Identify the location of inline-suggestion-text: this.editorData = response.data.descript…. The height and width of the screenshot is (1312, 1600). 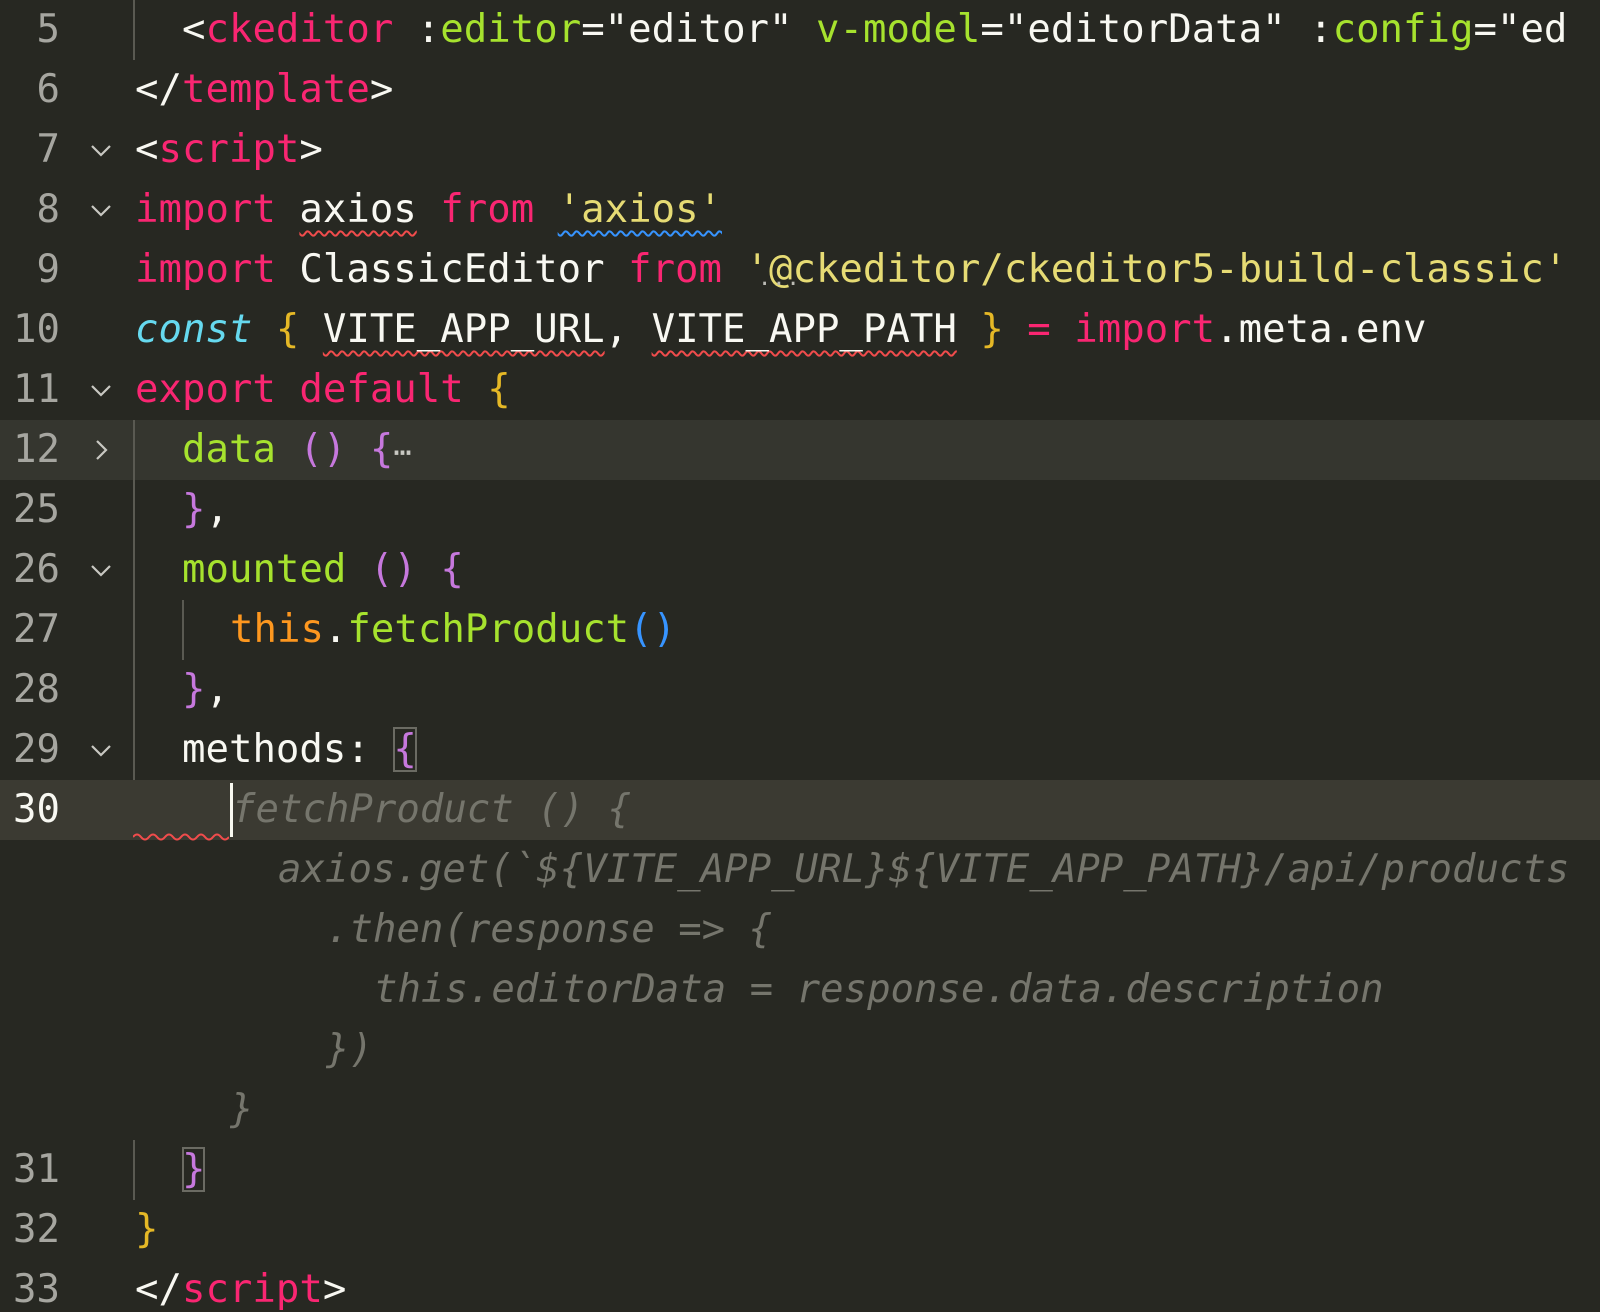
(879, 989).